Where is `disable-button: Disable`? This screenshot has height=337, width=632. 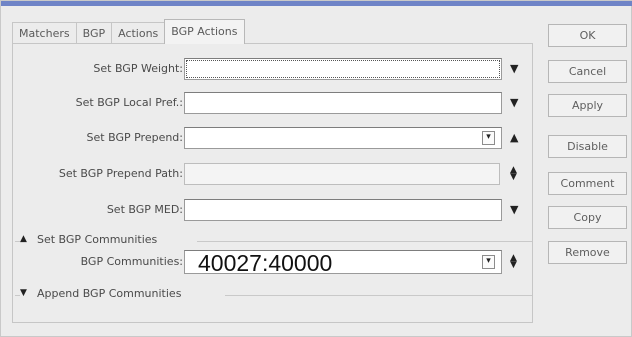 disable-button: Disable is located at coordinates (587, 146).